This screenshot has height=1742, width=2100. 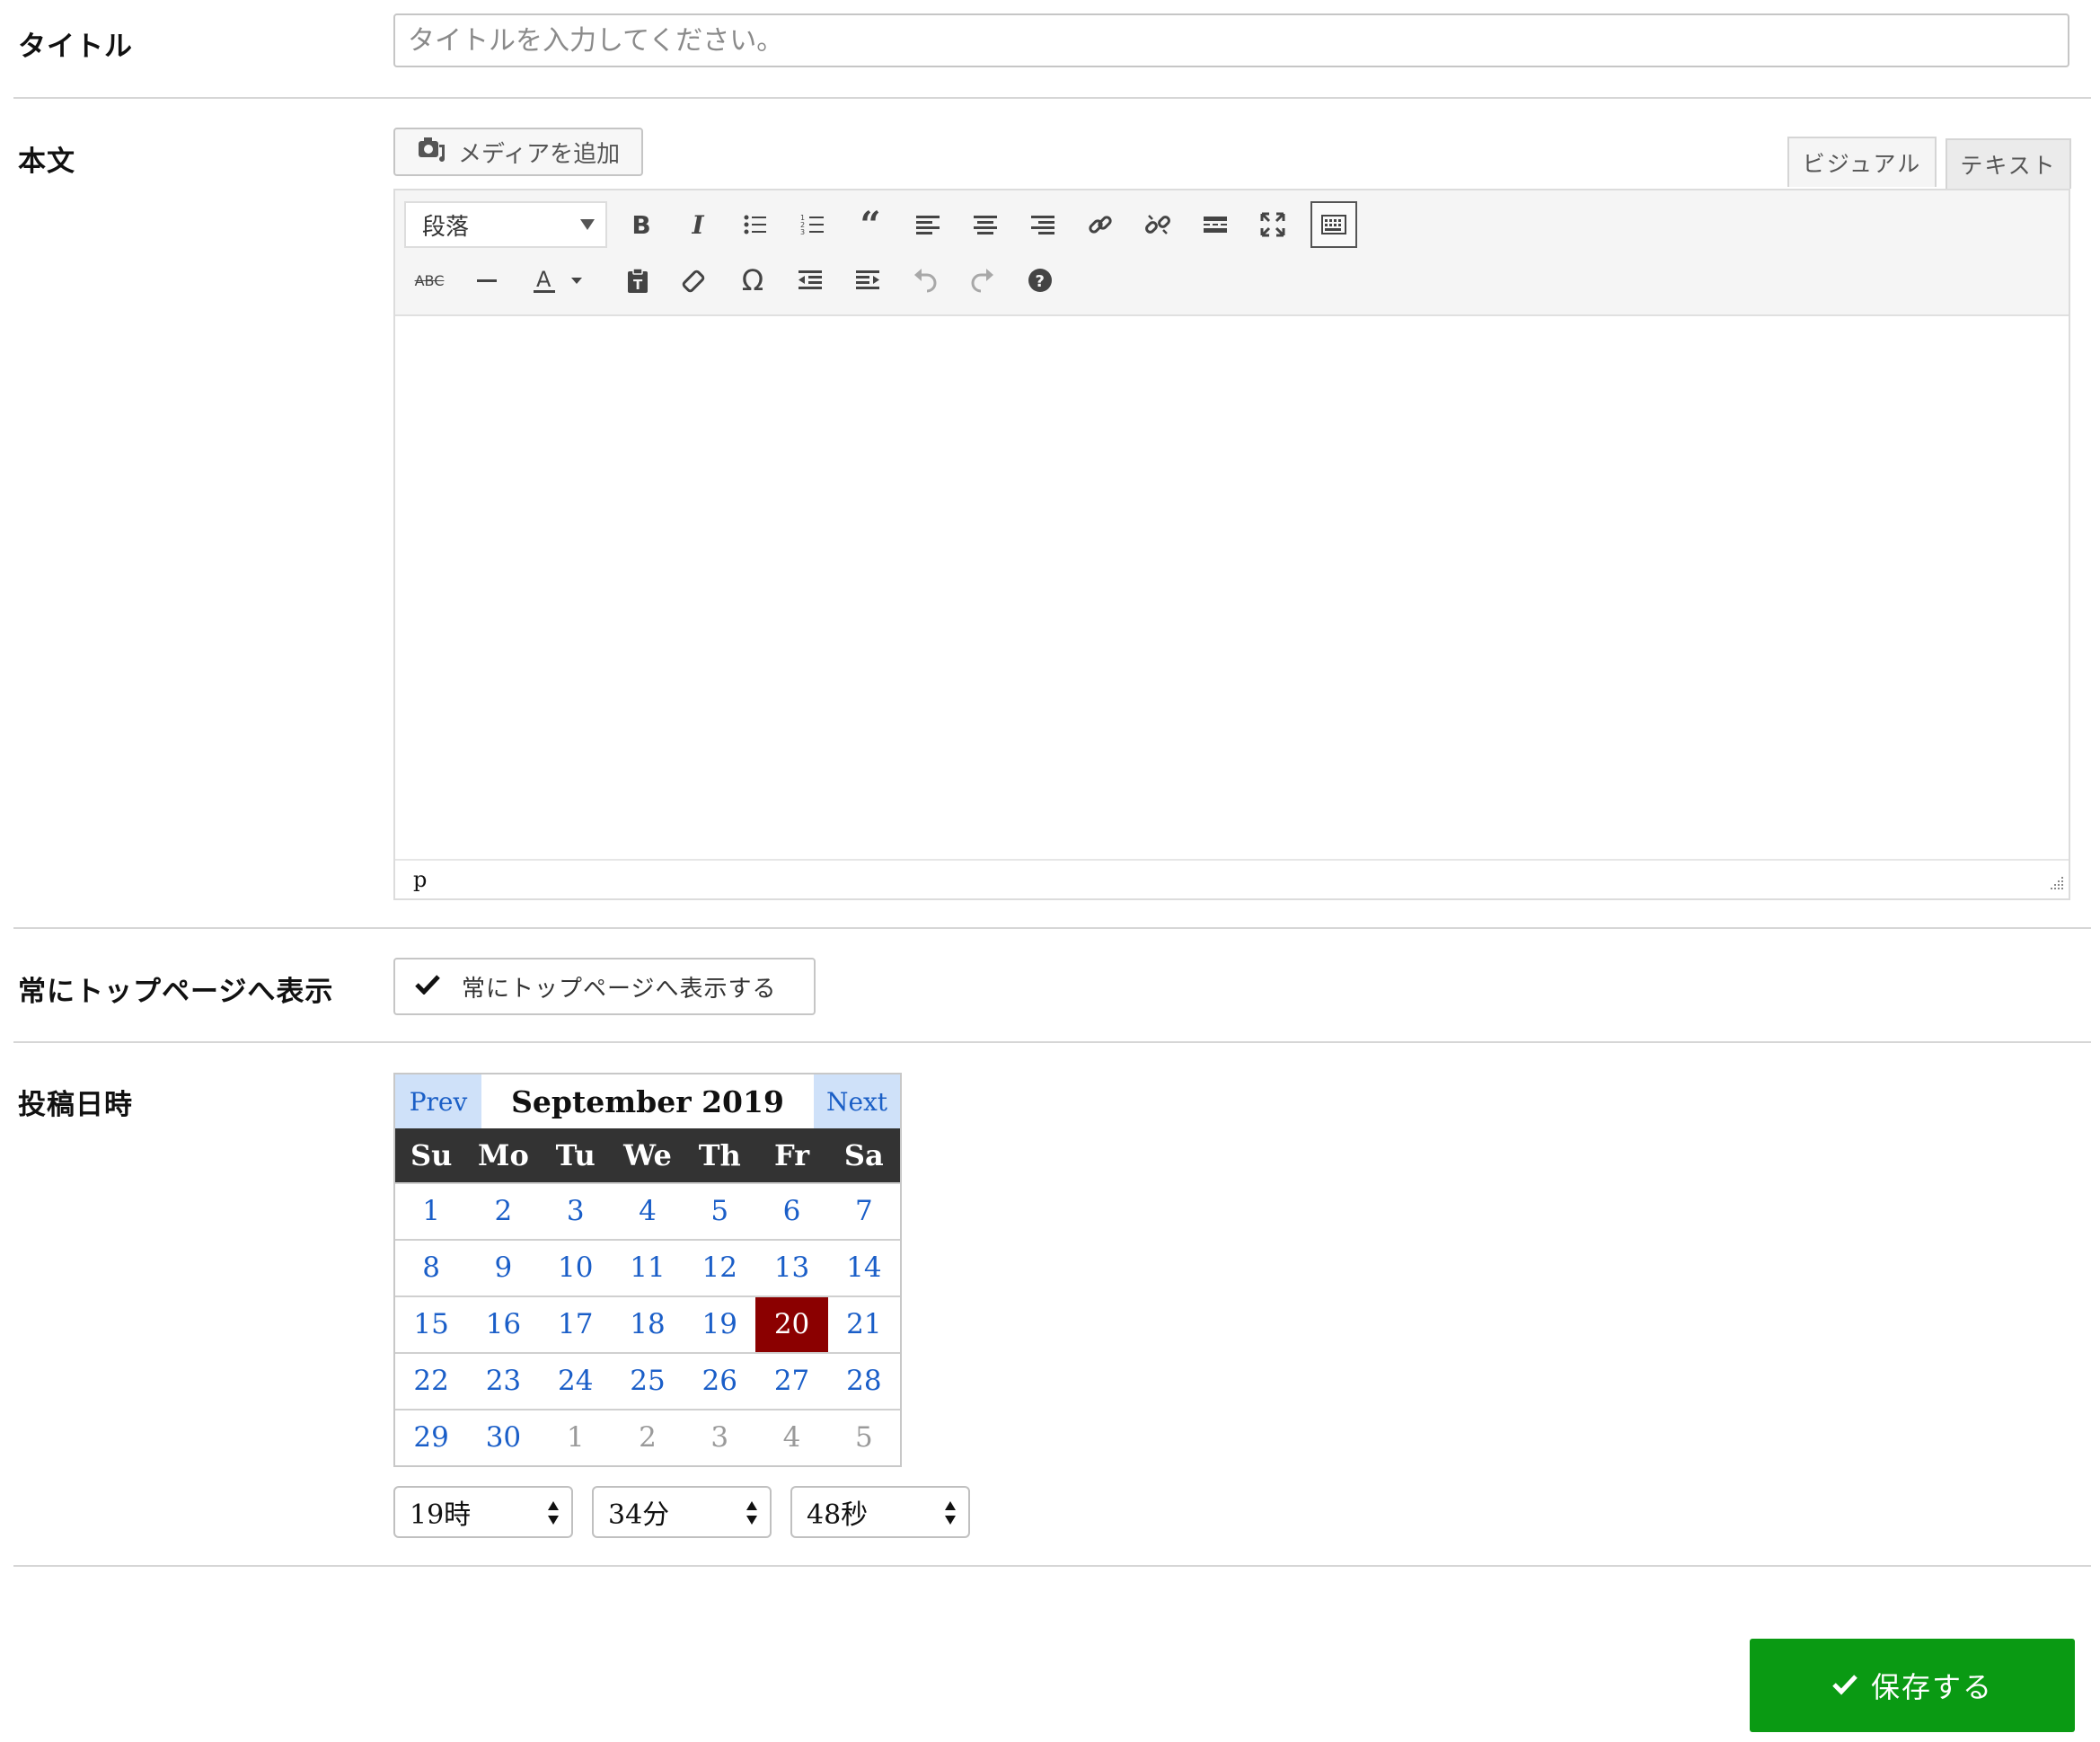 I want to click on weekday-label: Mo, so click(x=503, y=1155).